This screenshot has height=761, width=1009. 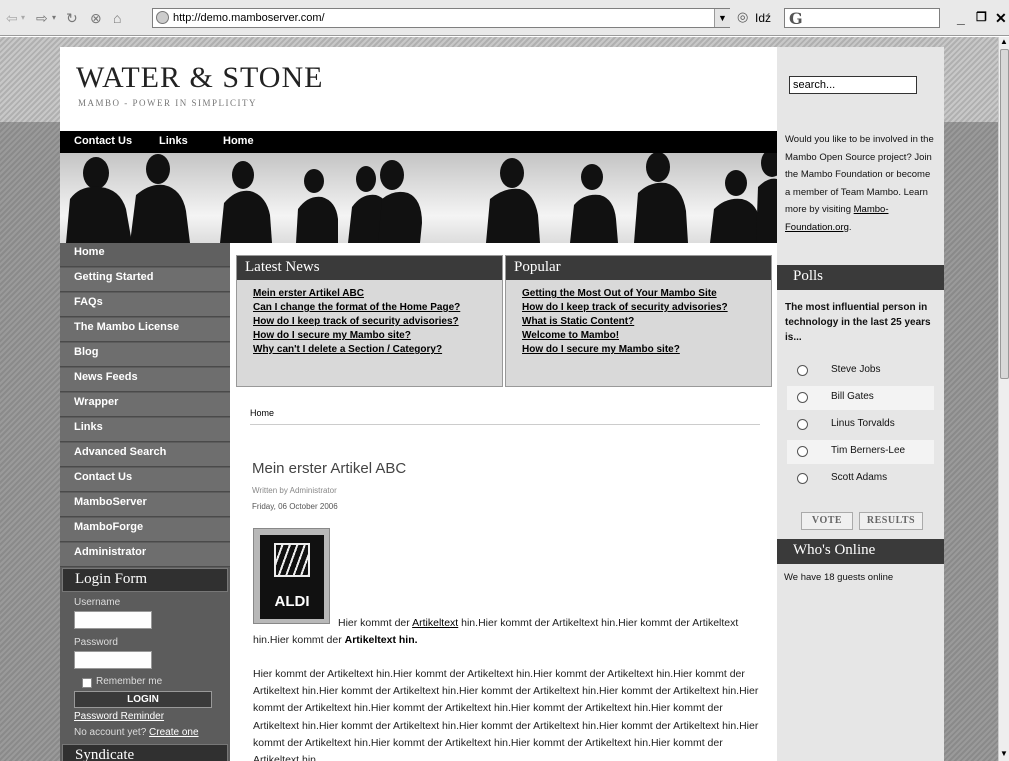 What do you see at coordinates (117, 18) in the screenshot?
I see `home-icon: ⌂` at bounding box center [117, 18].